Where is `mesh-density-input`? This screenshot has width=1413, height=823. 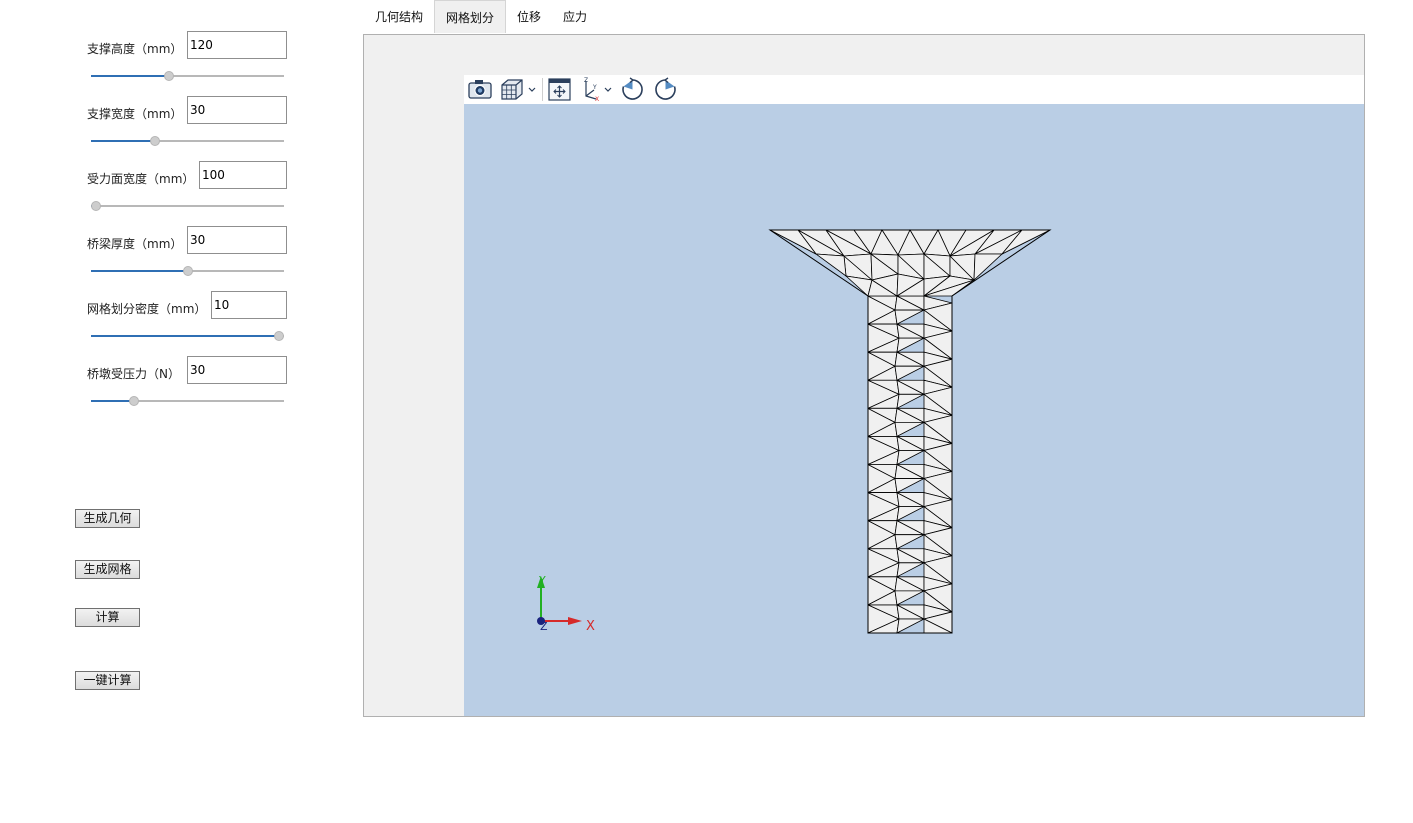 mesh-density-input is located at coordinates (249, 305).